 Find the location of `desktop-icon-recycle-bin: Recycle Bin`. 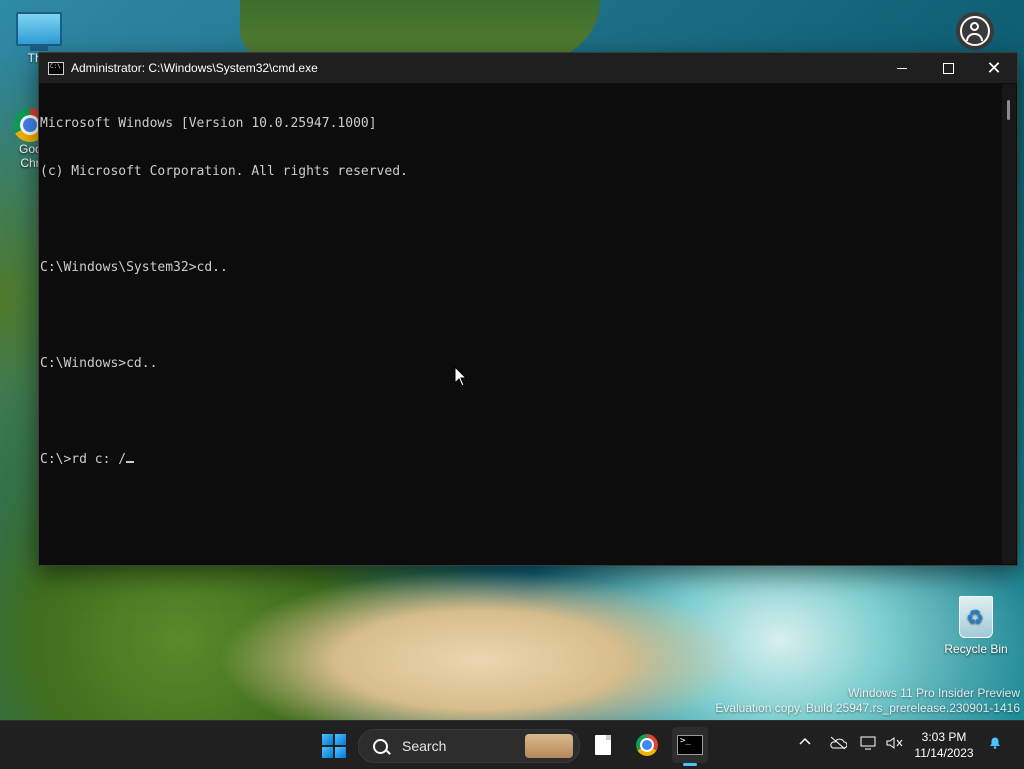

desktop-icon-recycle-bin: Recycle Bin is located at coordinates (976, 626).